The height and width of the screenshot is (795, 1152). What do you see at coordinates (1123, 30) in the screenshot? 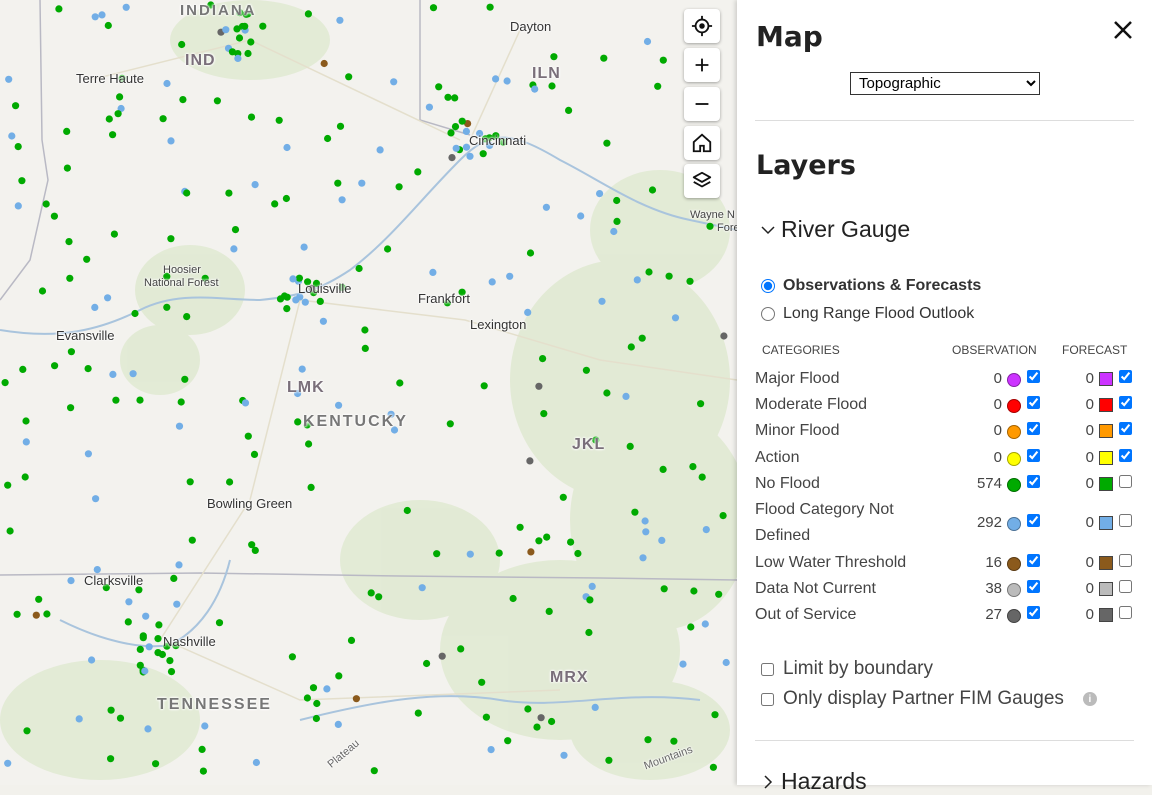
I see `close-icon` at bounding box center [1123, 30].